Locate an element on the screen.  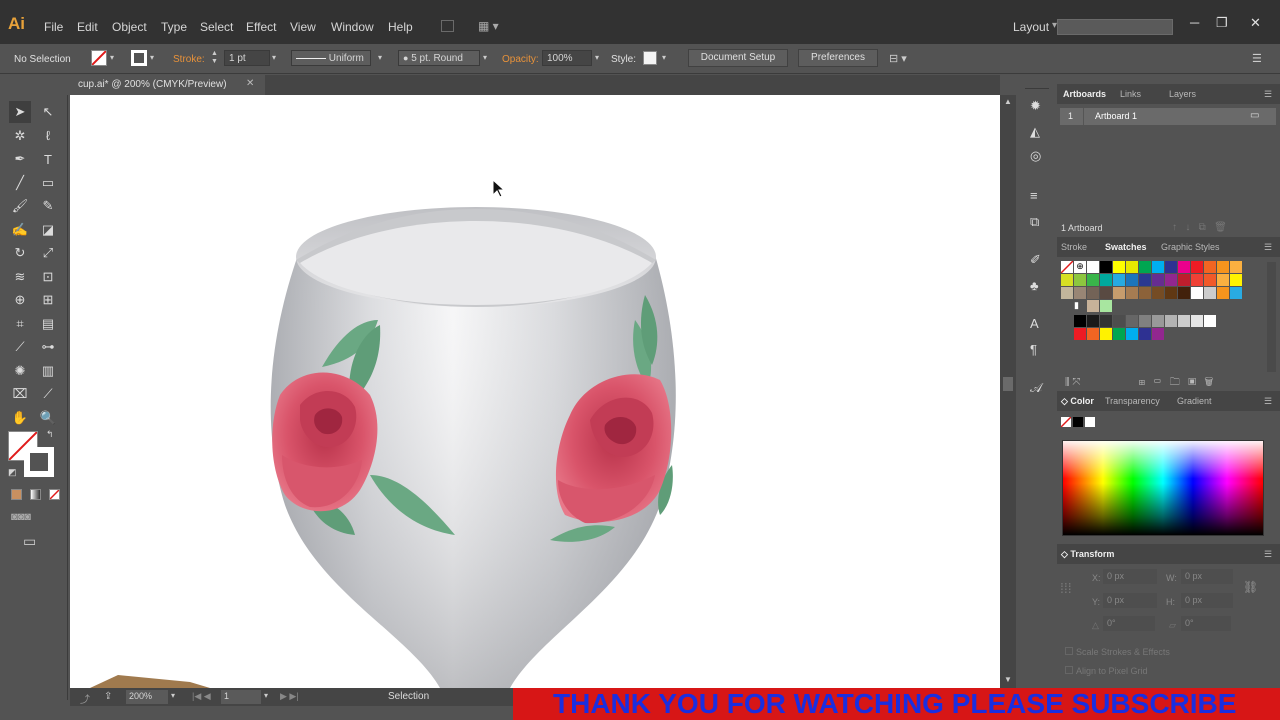
scale-tool-icon: ⤢ is located at coordinates (48, 253).